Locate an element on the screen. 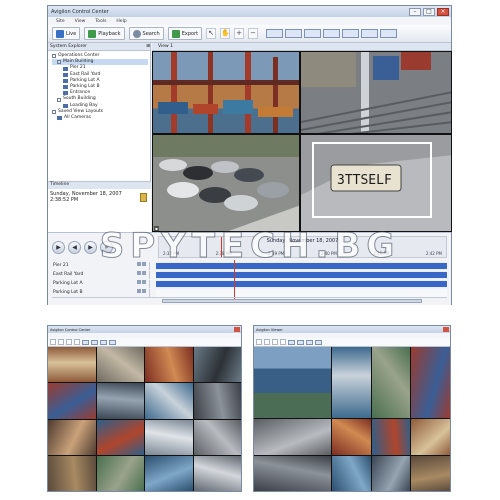 This screenshot has width=500, height=500. close-button: × is located at coordinates (443, 11).